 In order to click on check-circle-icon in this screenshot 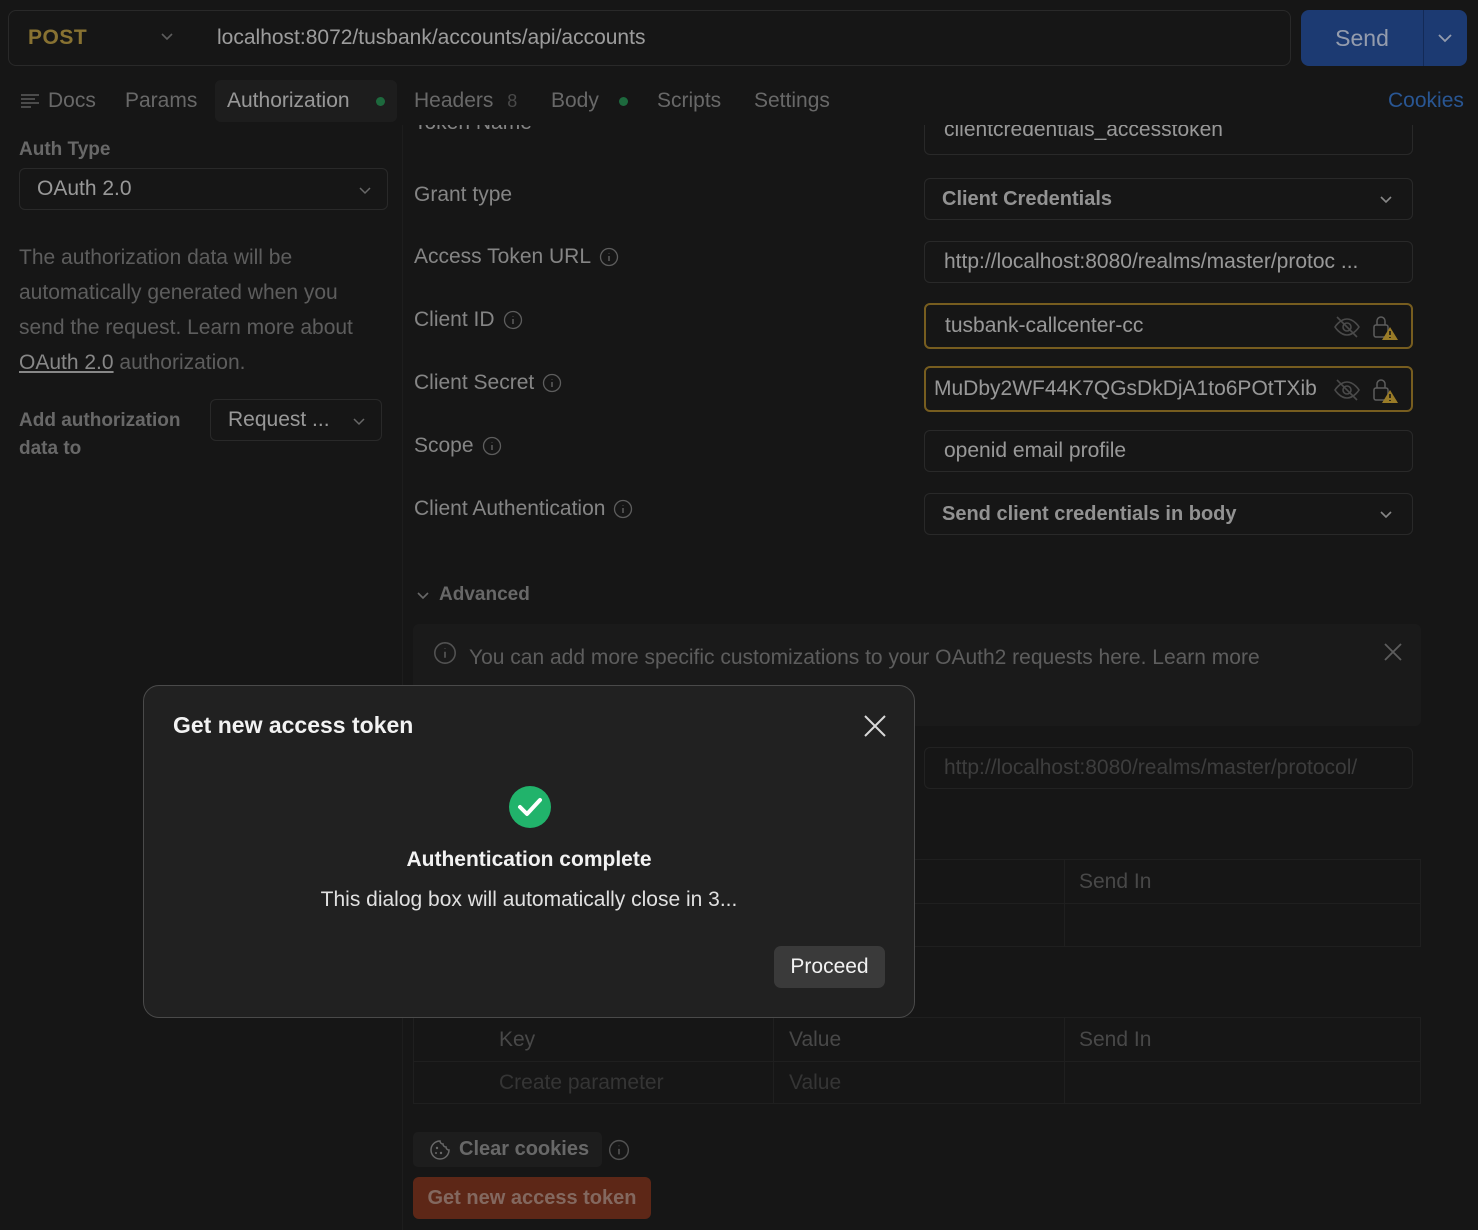, I will do `click(530, 807)`.